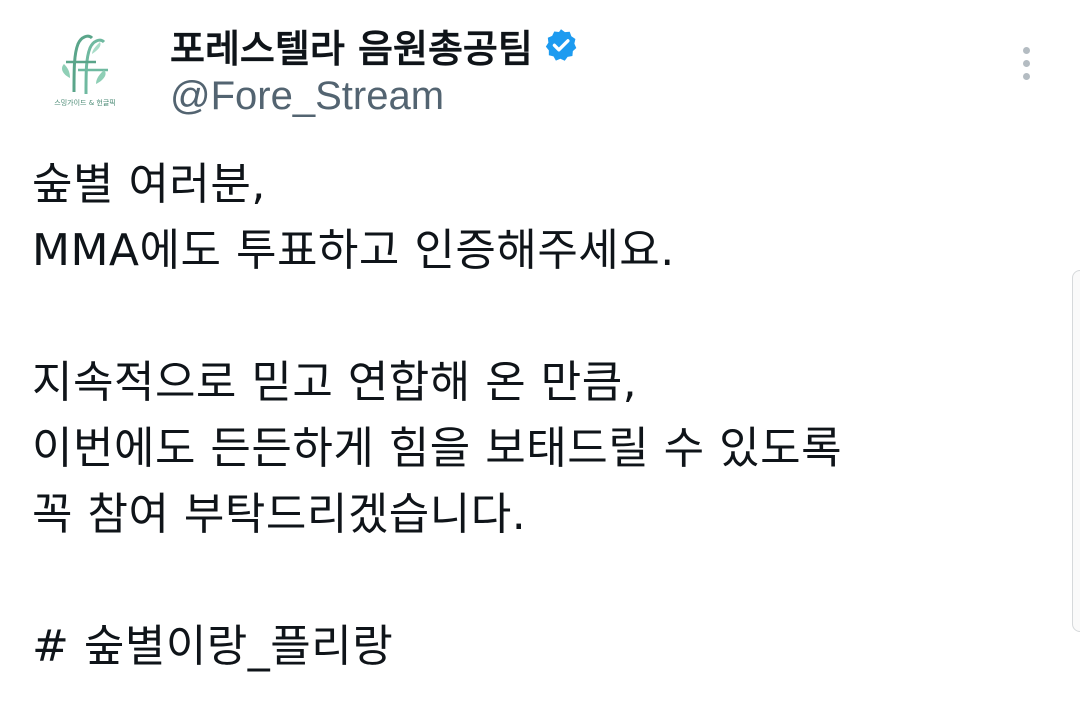  I want to click on user-handle: @Fore_Stream, so click(307, 96).